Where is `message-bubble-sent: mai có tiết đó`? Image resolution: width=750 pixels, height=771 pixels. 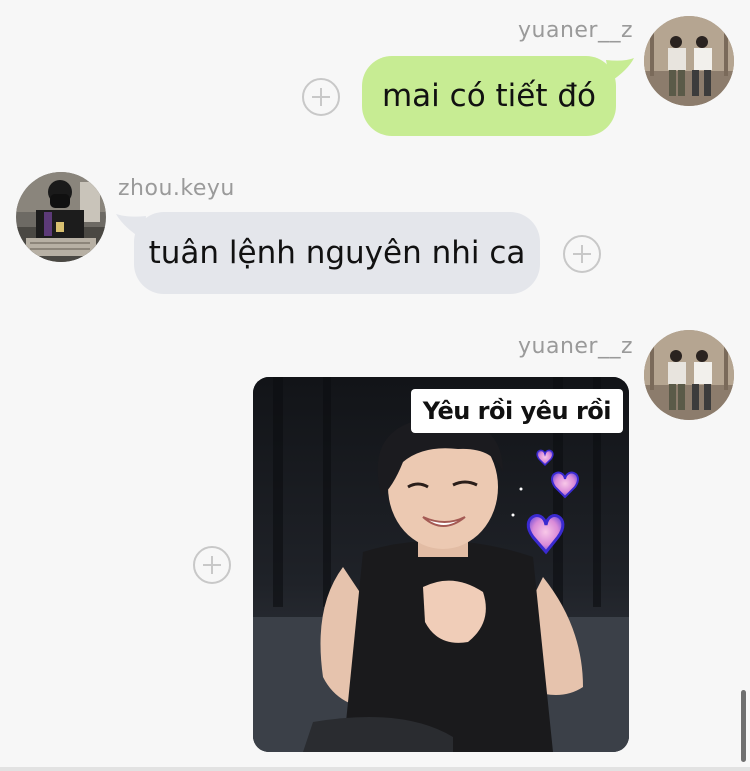
message-bubble-sent: mai có tiết đó is located at coordinates (489, 96).